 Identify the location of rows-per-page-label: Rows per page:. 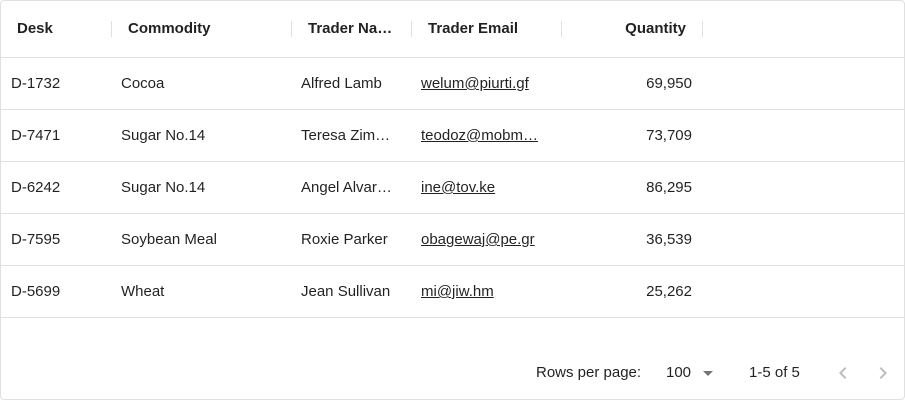
(589, 372).